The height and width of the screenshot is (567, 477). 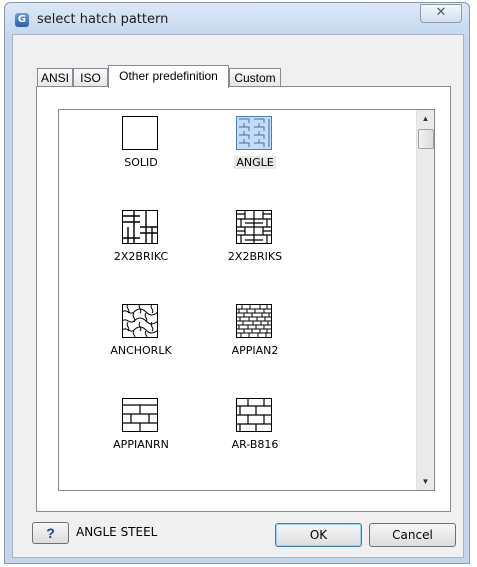 I want to click on 2x2brikc-pattern-icon, so click(x=140, y=227).